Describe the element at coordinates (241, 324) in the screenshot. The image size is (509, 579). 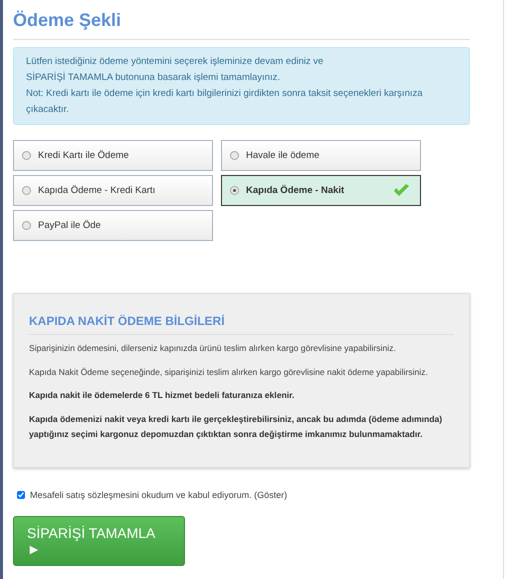
I see `info-heading: KAPIDA NAKİT ÖDEME BİLGİLERİ` at that location.